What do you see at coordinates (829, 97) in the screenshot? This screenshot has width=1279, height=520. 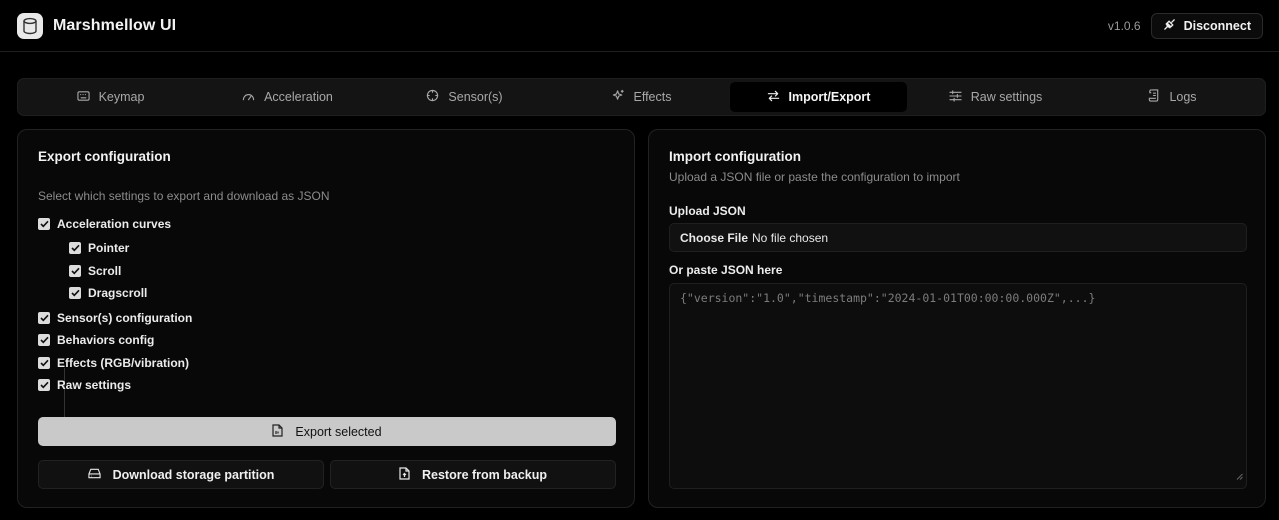 I see `tab-label: Import/Export` at bounding box center [829, 97].